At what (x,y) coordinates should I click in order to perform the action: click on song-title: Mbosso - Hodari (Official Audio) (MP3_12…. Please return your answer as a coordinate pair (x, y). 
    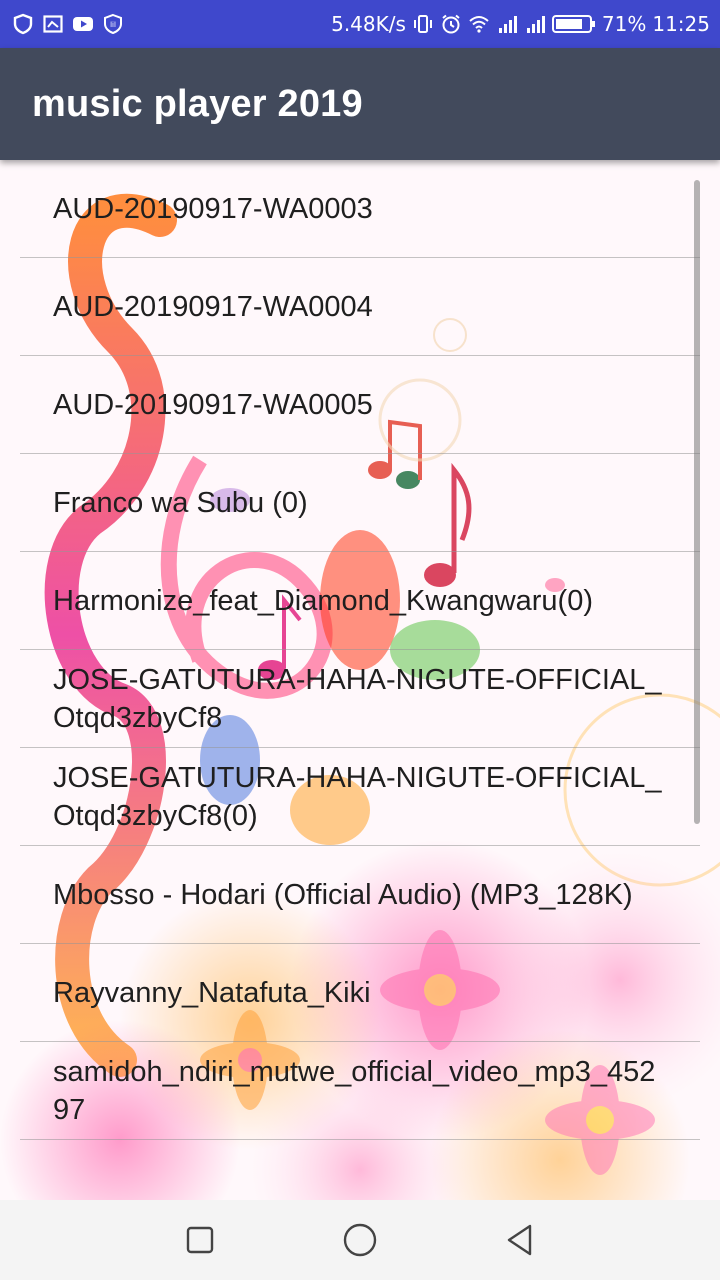
    Looking at the image, I should click on (343, 894).